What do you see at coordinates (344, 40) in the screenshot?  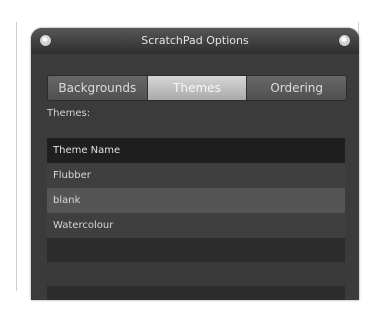 I see `options-icon` at bounding box center [344, 40].